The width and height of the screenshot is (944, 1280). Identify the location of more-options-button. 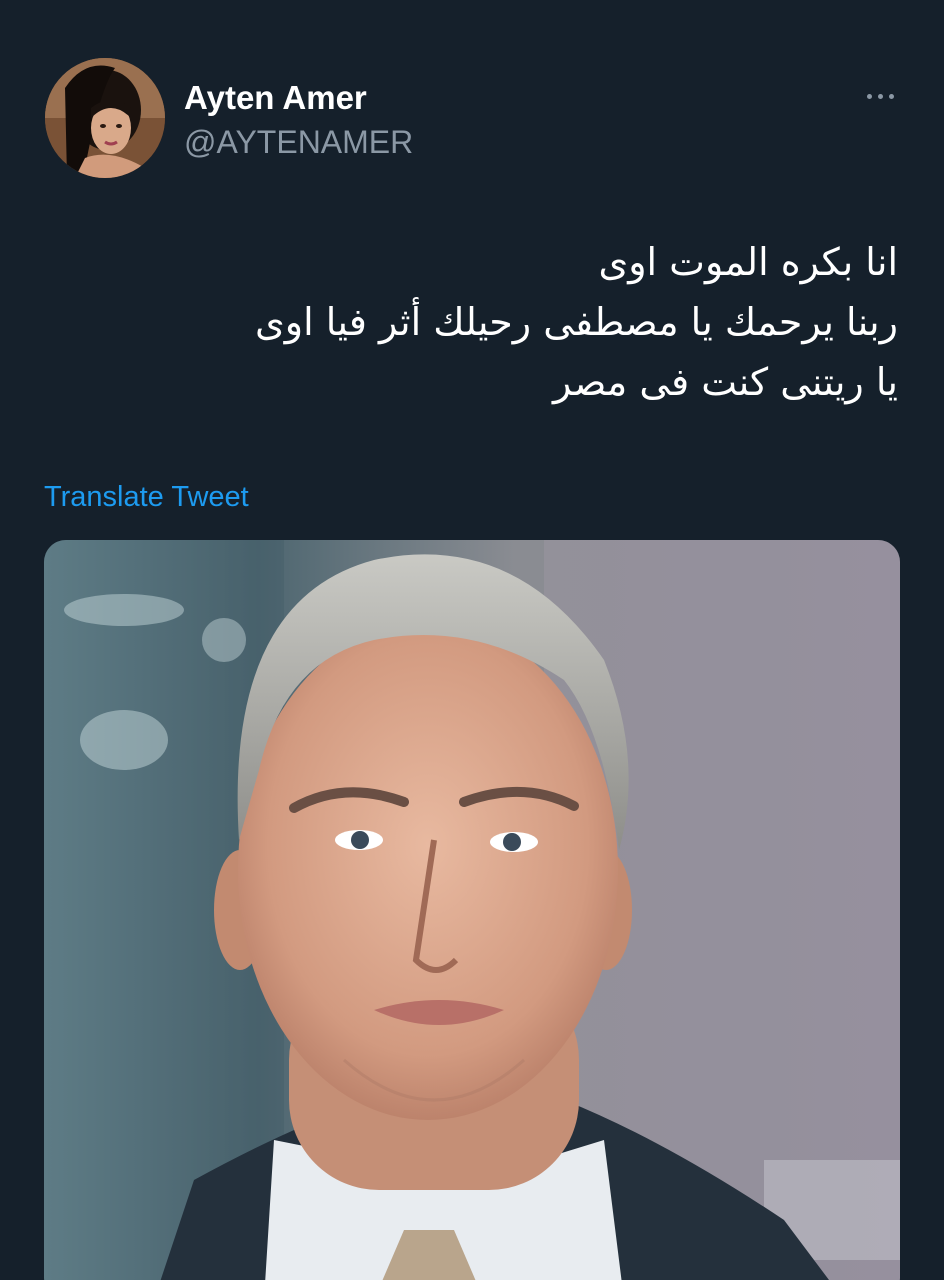
(880, 96).